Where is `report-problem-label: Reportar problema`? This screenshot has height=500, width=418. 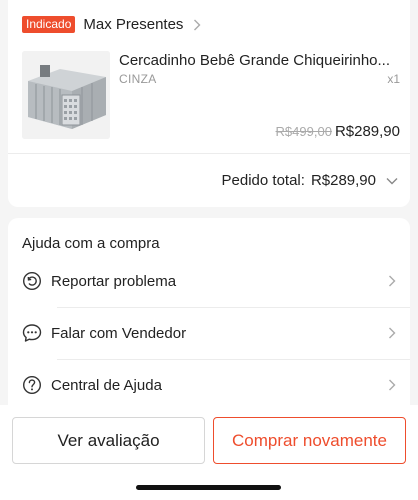 report-problem-label: Reportar problema is located at coordinates (114, 281).